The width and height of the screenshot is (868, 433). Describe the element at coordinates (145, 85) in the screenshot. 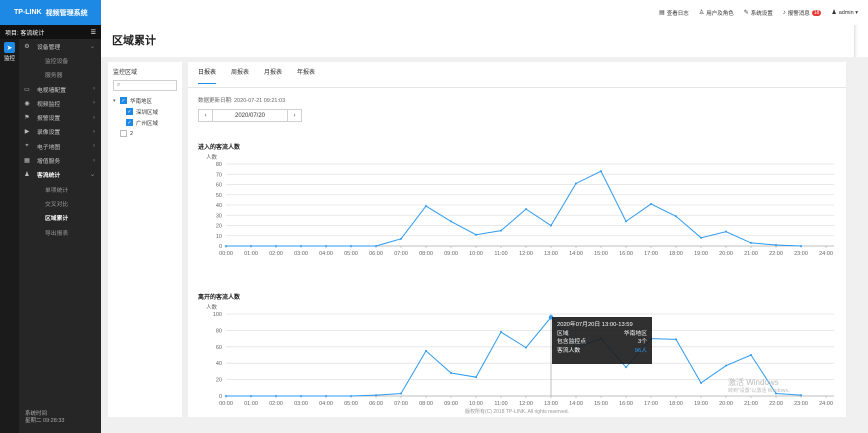

I see `tree-search-input: ⌕` at that location.